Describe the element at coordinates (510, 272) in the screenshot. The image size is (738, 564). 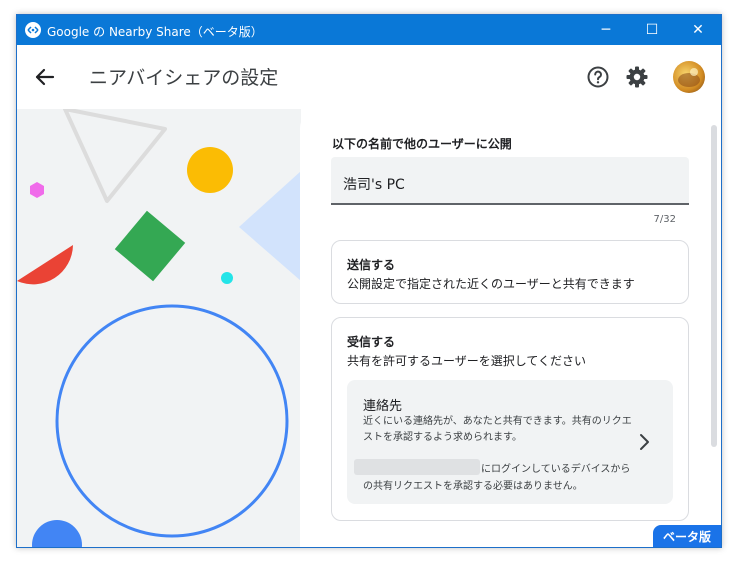
I see `send-card: 送信する 公開設定で指定された近くのユーザーと共有できます` at that location.